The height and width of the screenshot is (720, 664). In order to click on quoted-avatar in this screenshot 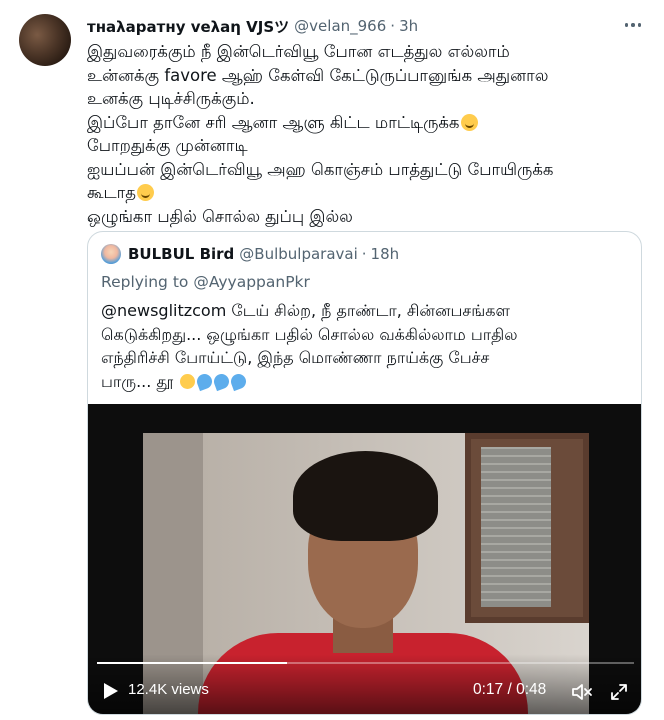, I will do `click(111, 254)`.